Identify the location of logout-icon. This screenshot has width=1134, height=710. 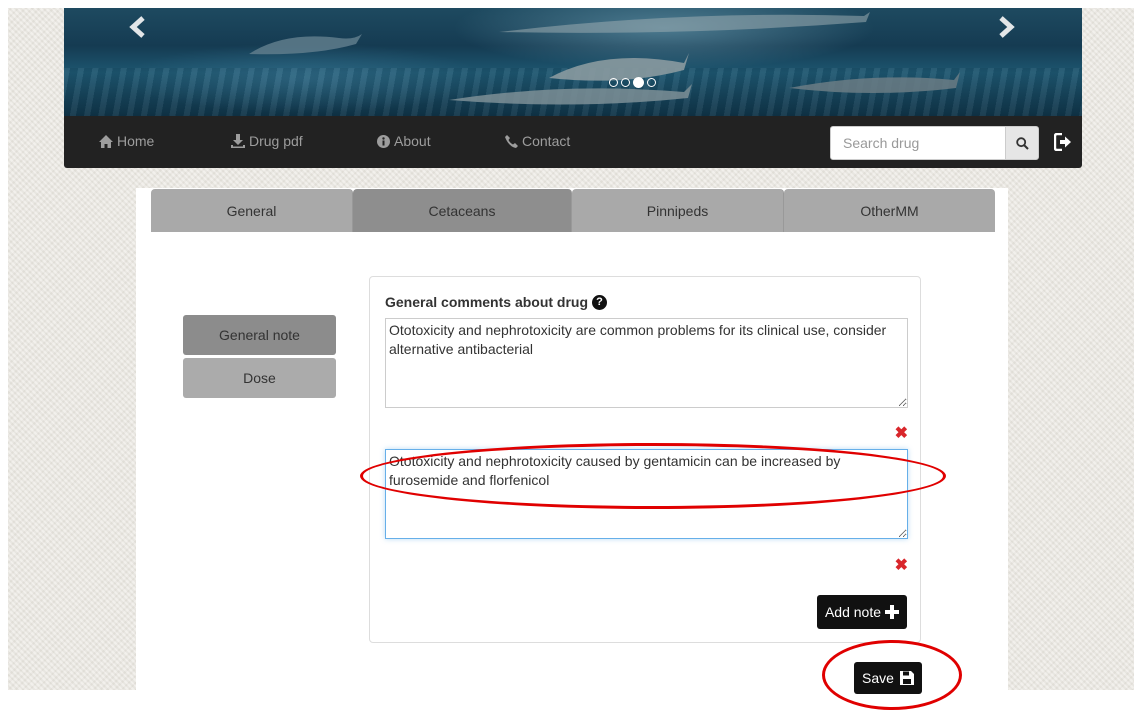
(1062, 142).